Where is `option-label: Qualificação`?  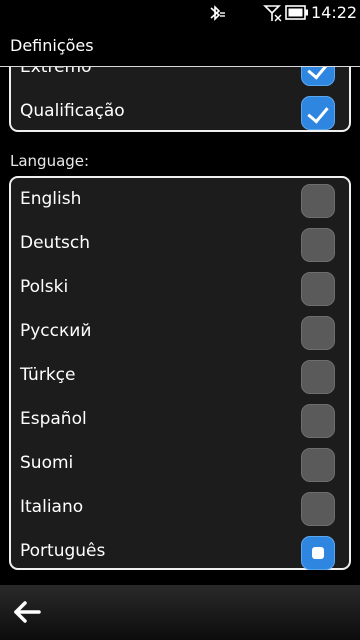 option-label: Qualificação is located at coordinates (72, 111).